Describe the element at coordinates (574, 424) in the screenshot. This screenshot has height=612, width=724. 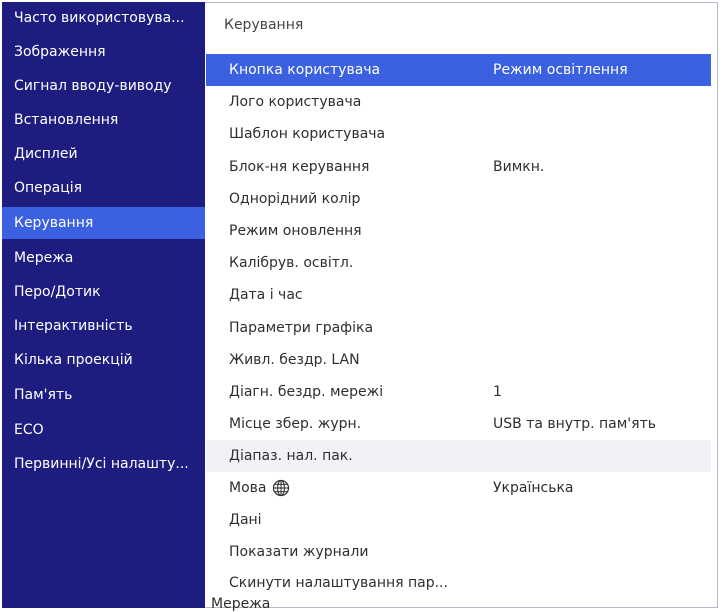
I see `setting-value: USB та внутр. пам'ять` at that location.